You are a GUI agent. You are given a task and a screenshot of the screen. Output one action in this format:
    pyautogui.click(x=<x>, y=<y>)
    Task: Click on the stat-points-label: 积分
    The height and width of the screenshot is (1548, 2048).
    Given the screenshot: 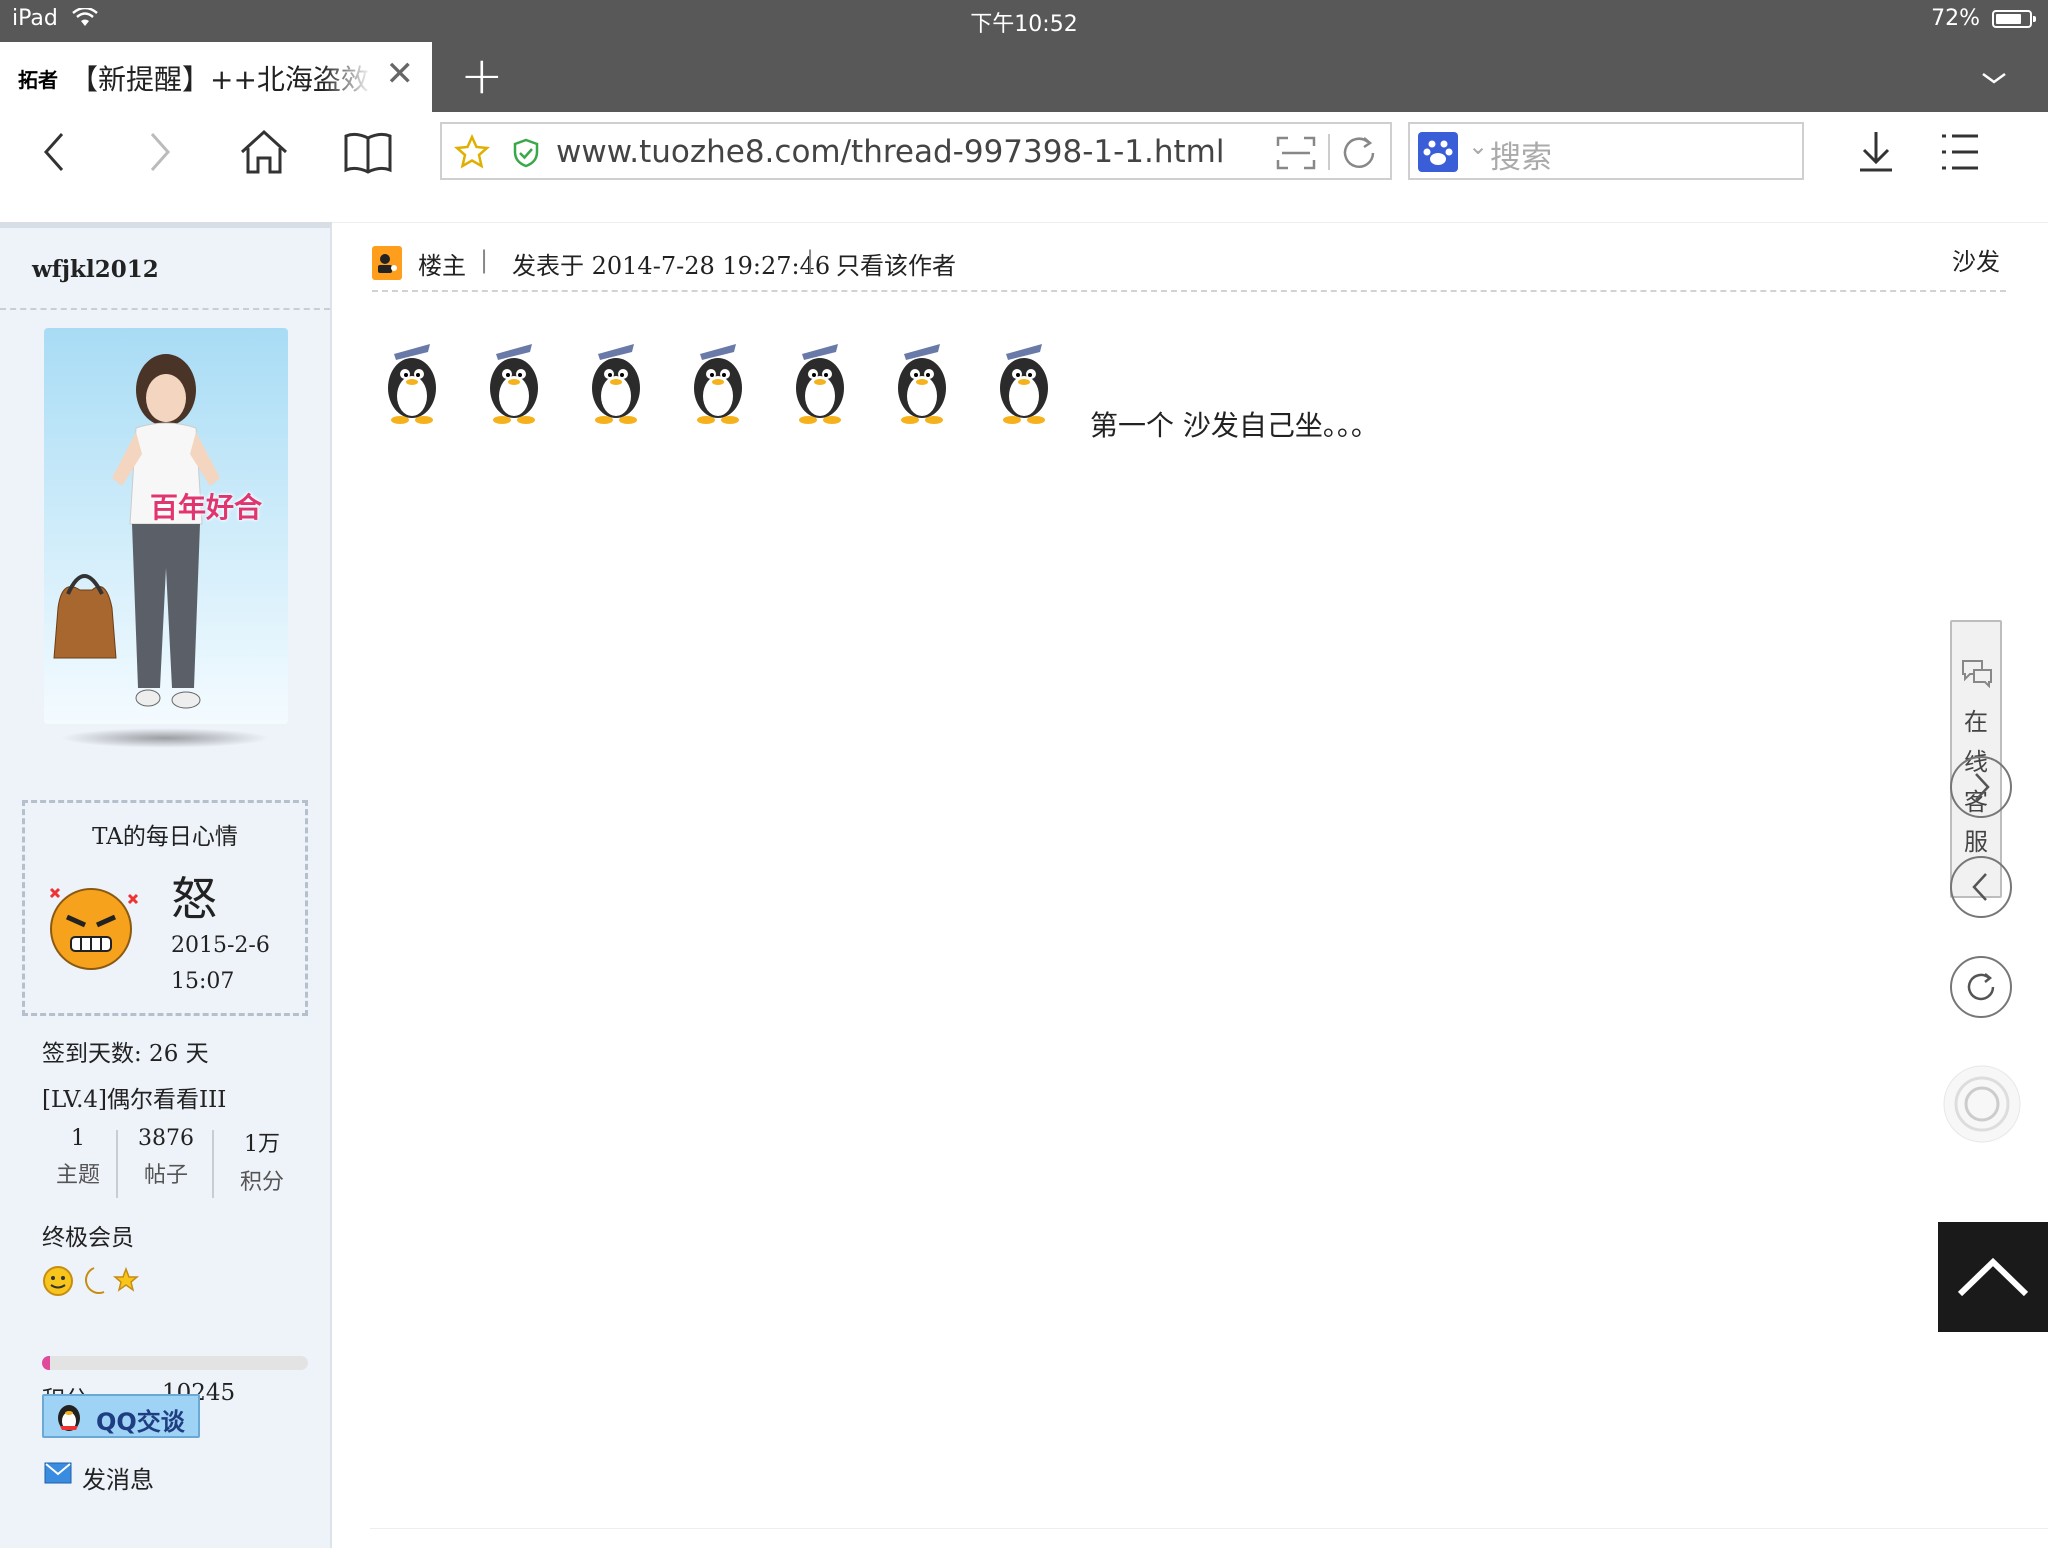 What is the action you would take?
    pyautogui.click(x=261, y=1182)
    